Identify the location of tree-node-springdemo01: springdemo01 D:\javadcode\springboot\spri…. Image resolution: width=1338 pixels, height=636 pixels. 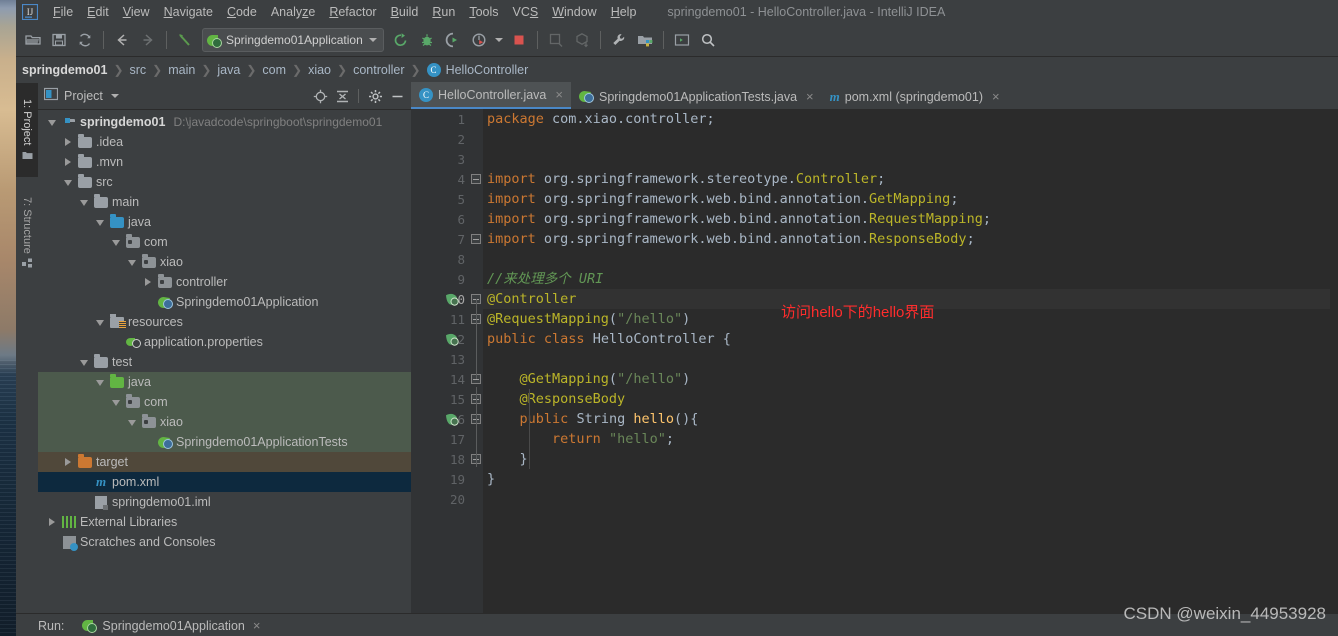
(224, 122).